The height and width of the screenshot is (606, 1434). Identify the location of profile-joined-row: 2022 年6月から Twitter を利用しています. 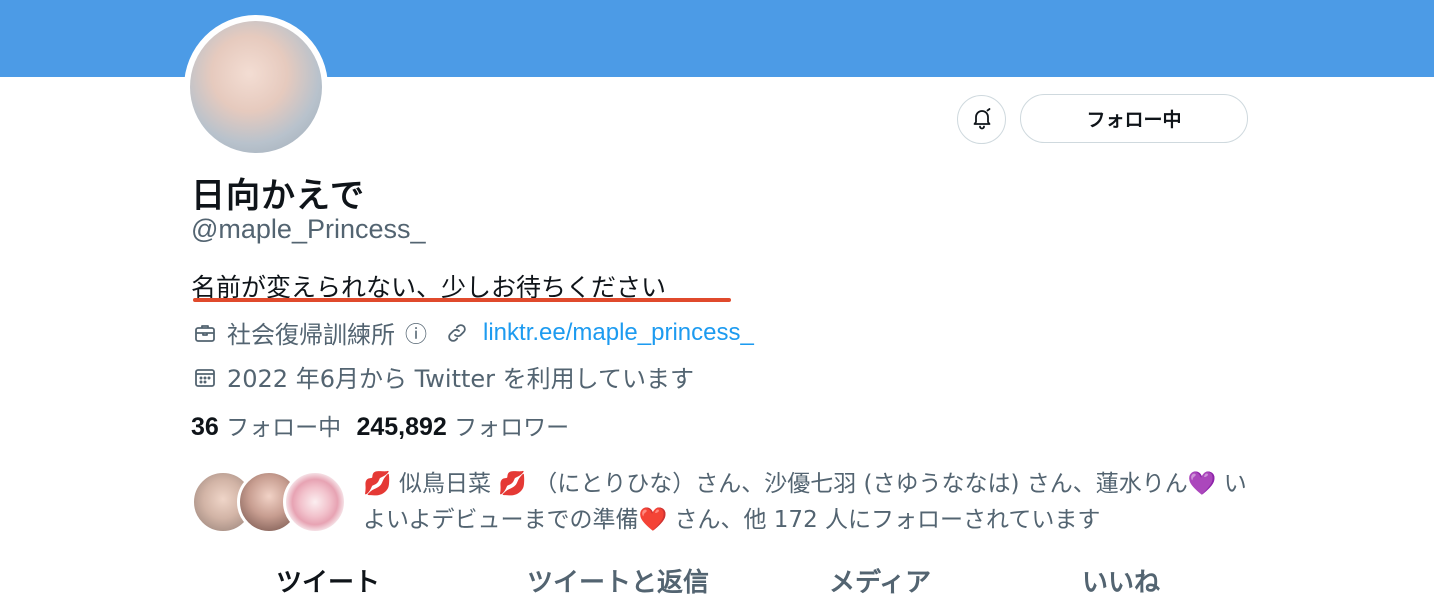
(442, 376).